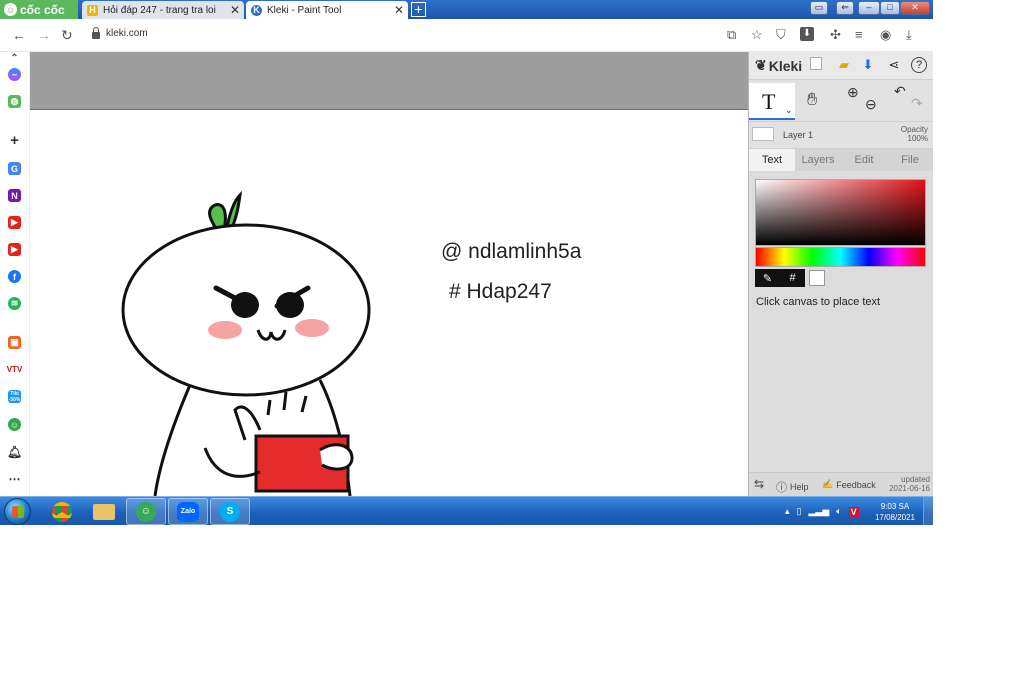 The width and height of the screenshot is (1024, 700). Describe the element at coordinates (757, 35) in the screenshot. I see `bookmark-star-icon: ☆` at that location.